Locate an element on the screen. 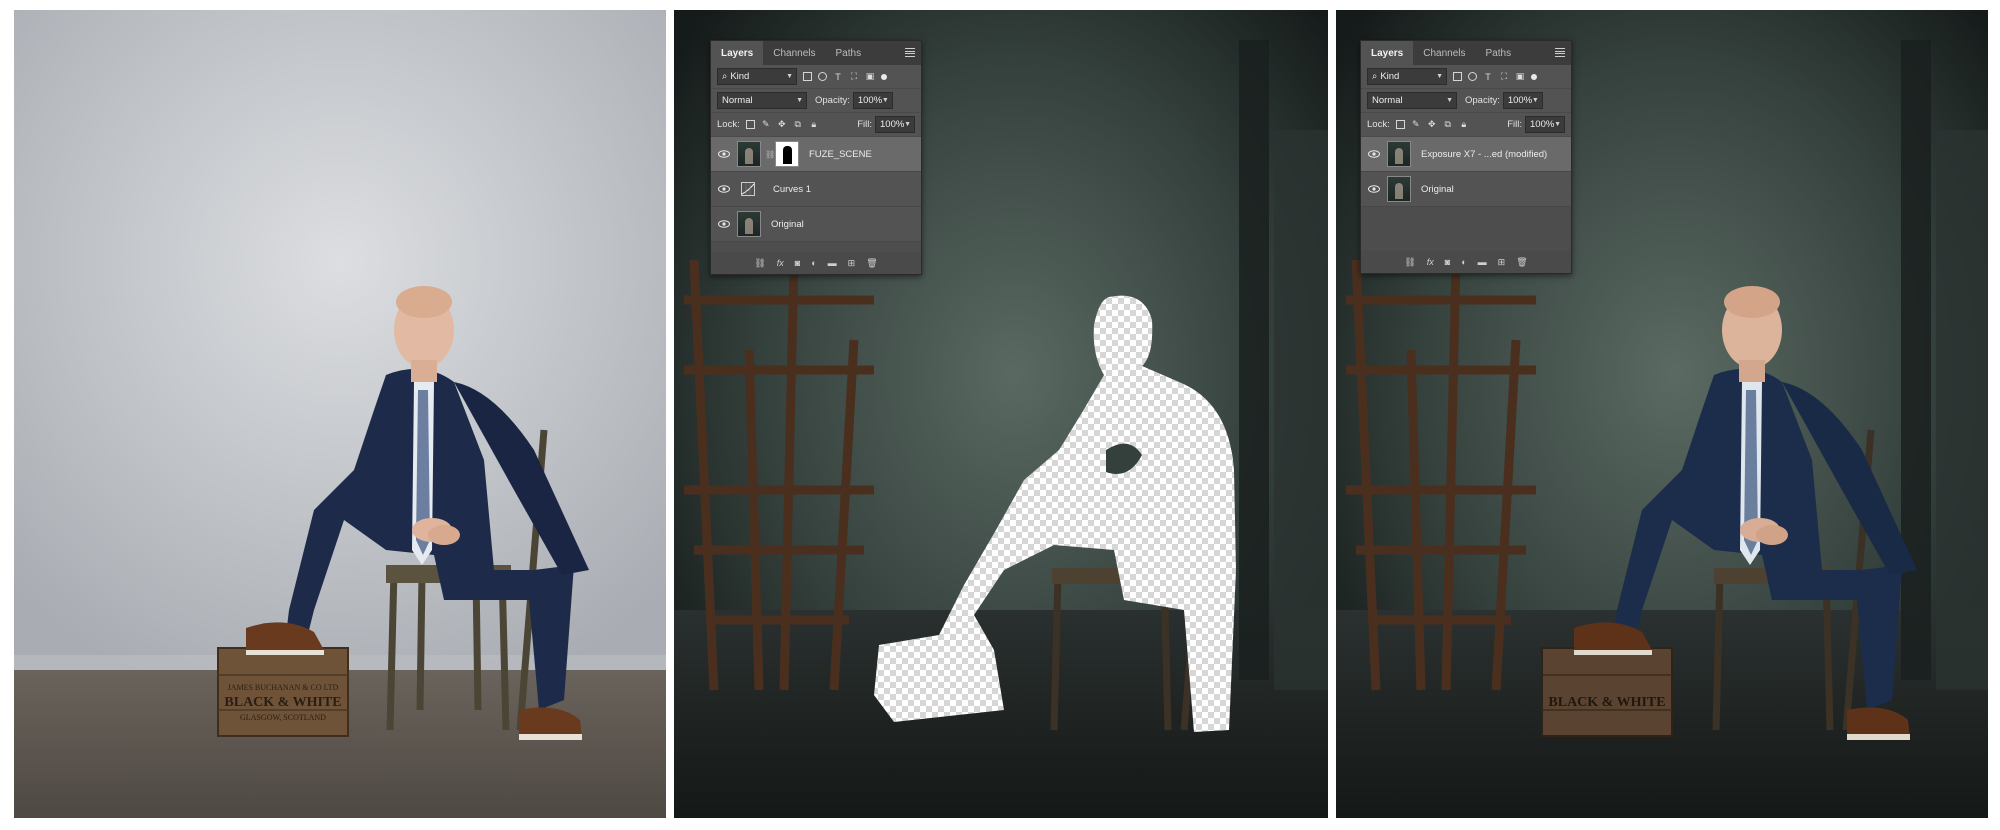  whisky-crate: BLACK & WHITE is located at coordinates (1607, 692).